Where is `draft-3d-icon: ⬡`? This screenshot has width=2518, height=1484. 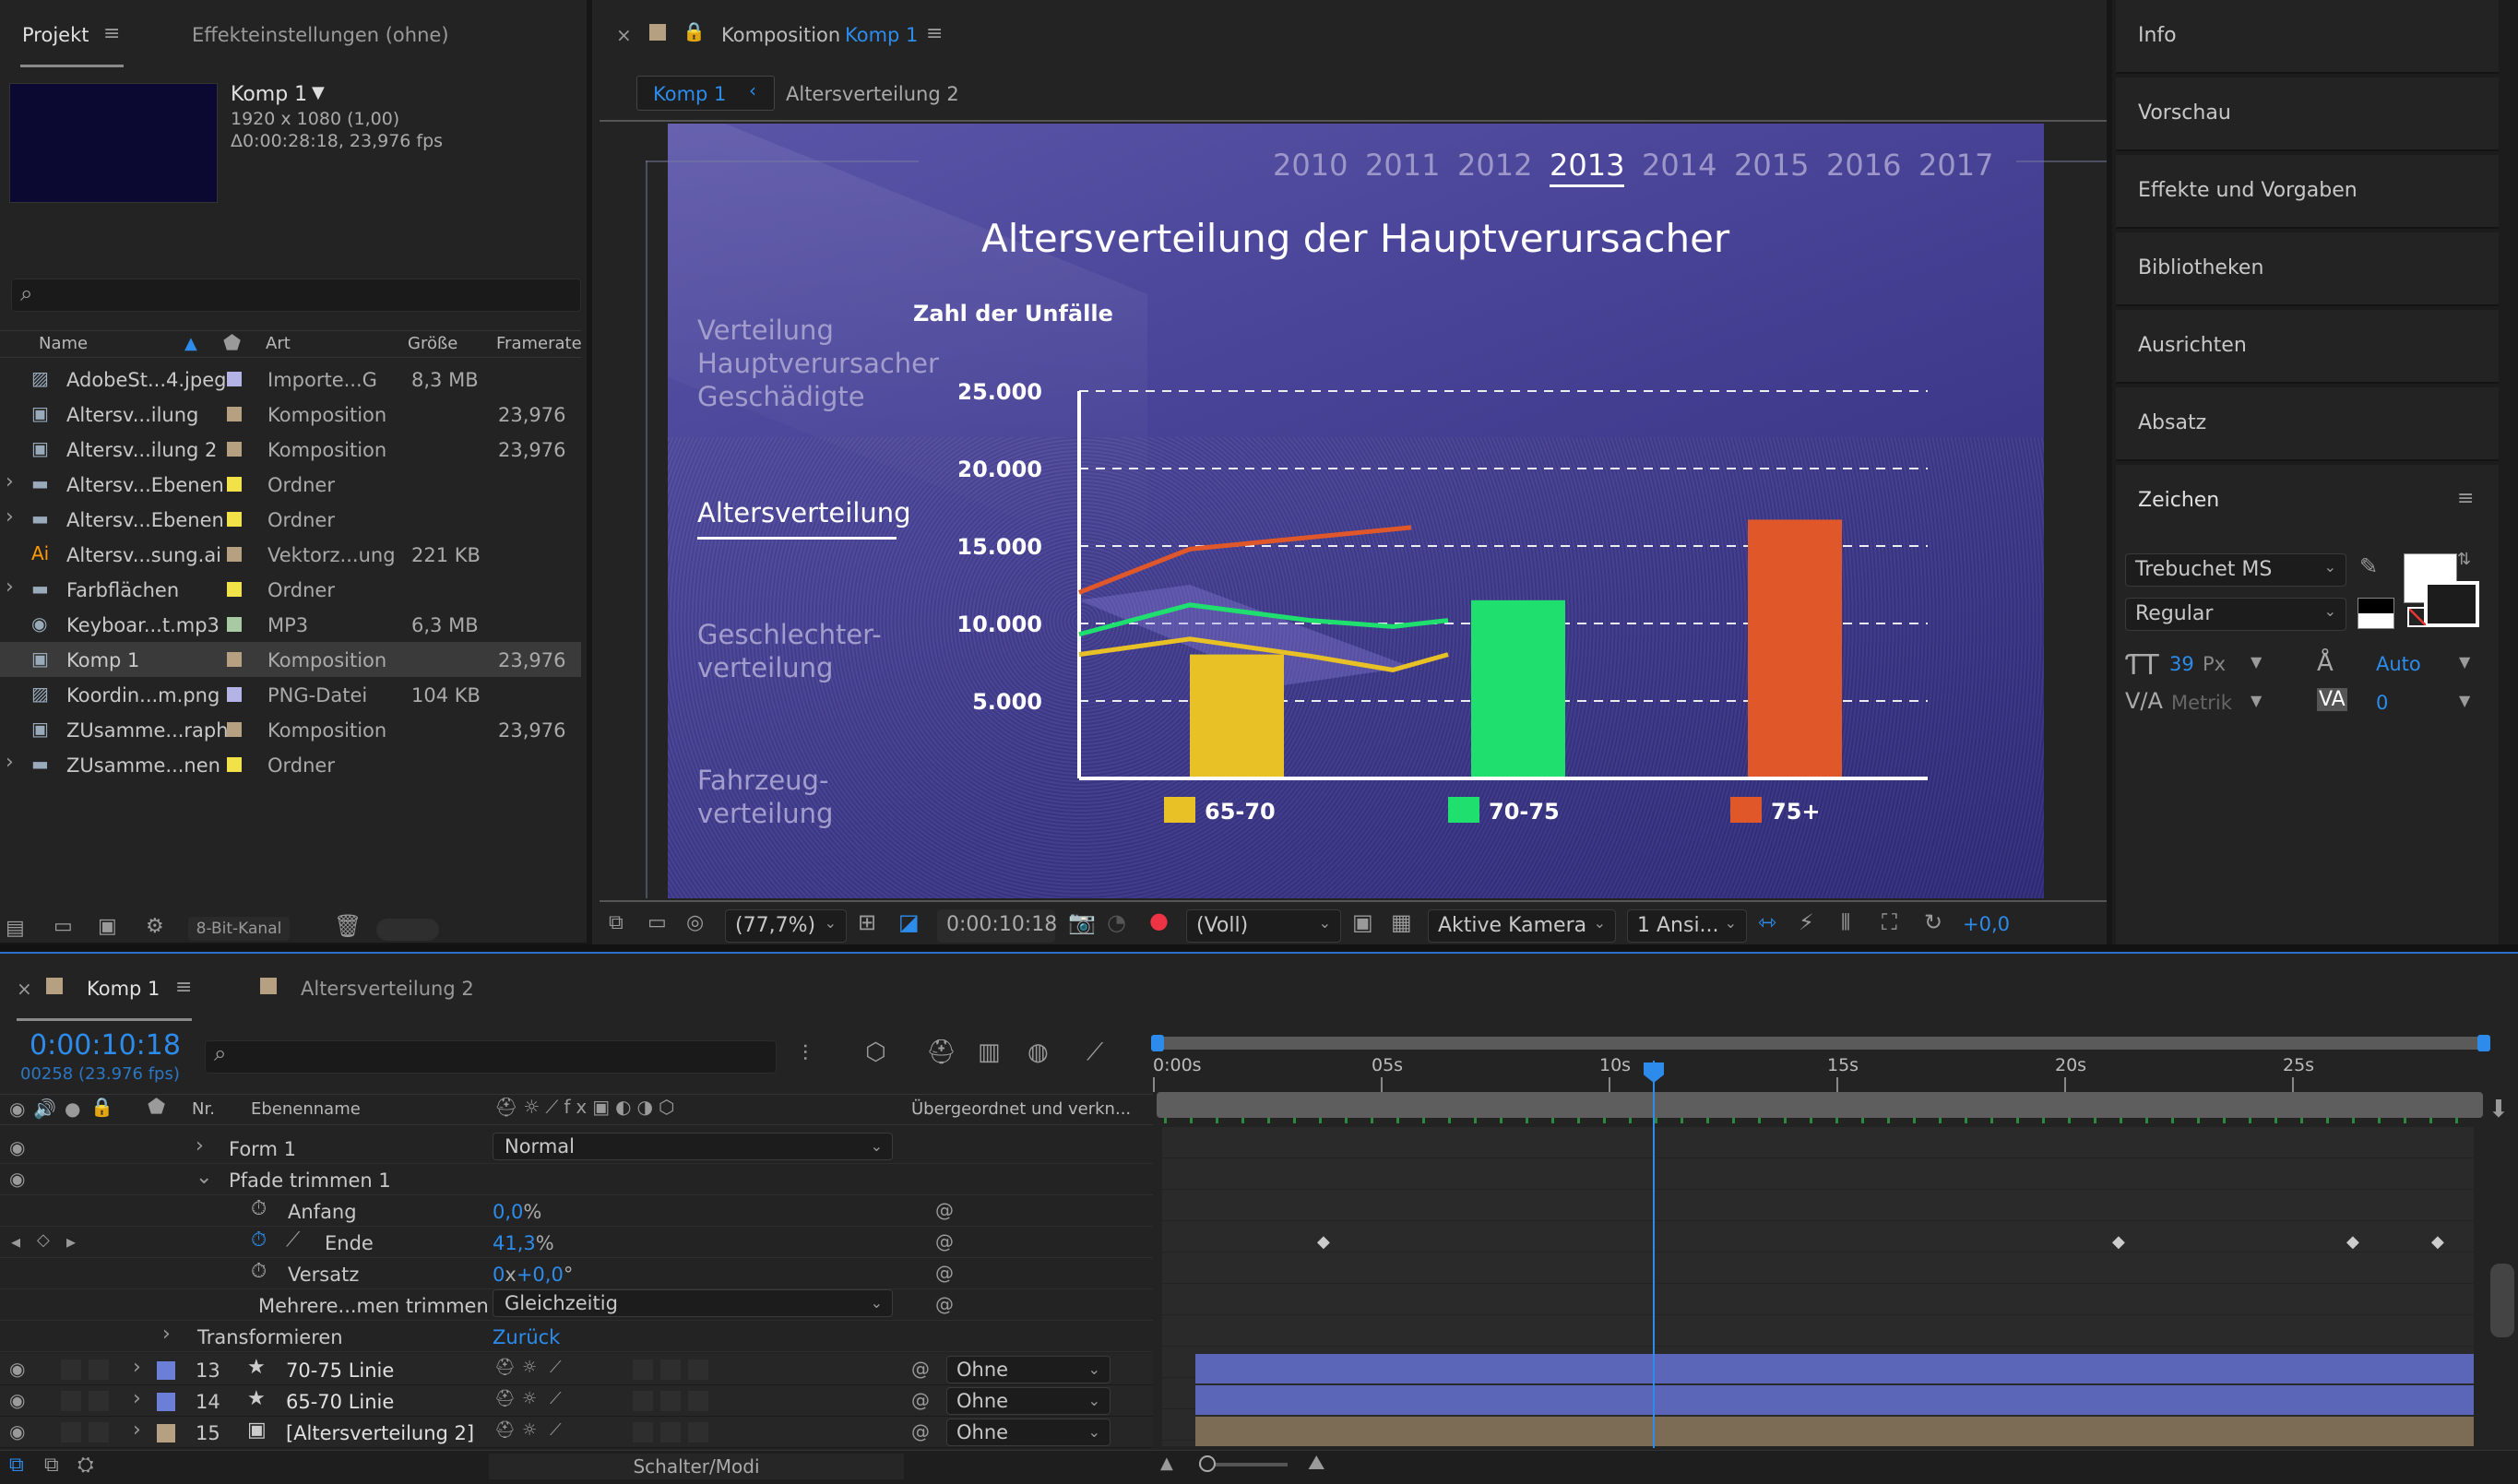
draft-3d-icon: ⬡ is located at coordinates (876, 1052).